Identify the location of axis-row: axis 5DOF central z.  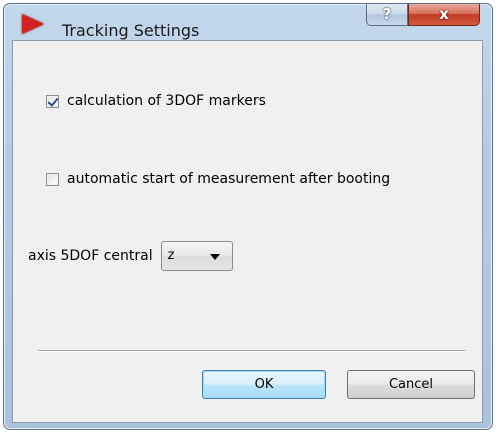
(130, 256).